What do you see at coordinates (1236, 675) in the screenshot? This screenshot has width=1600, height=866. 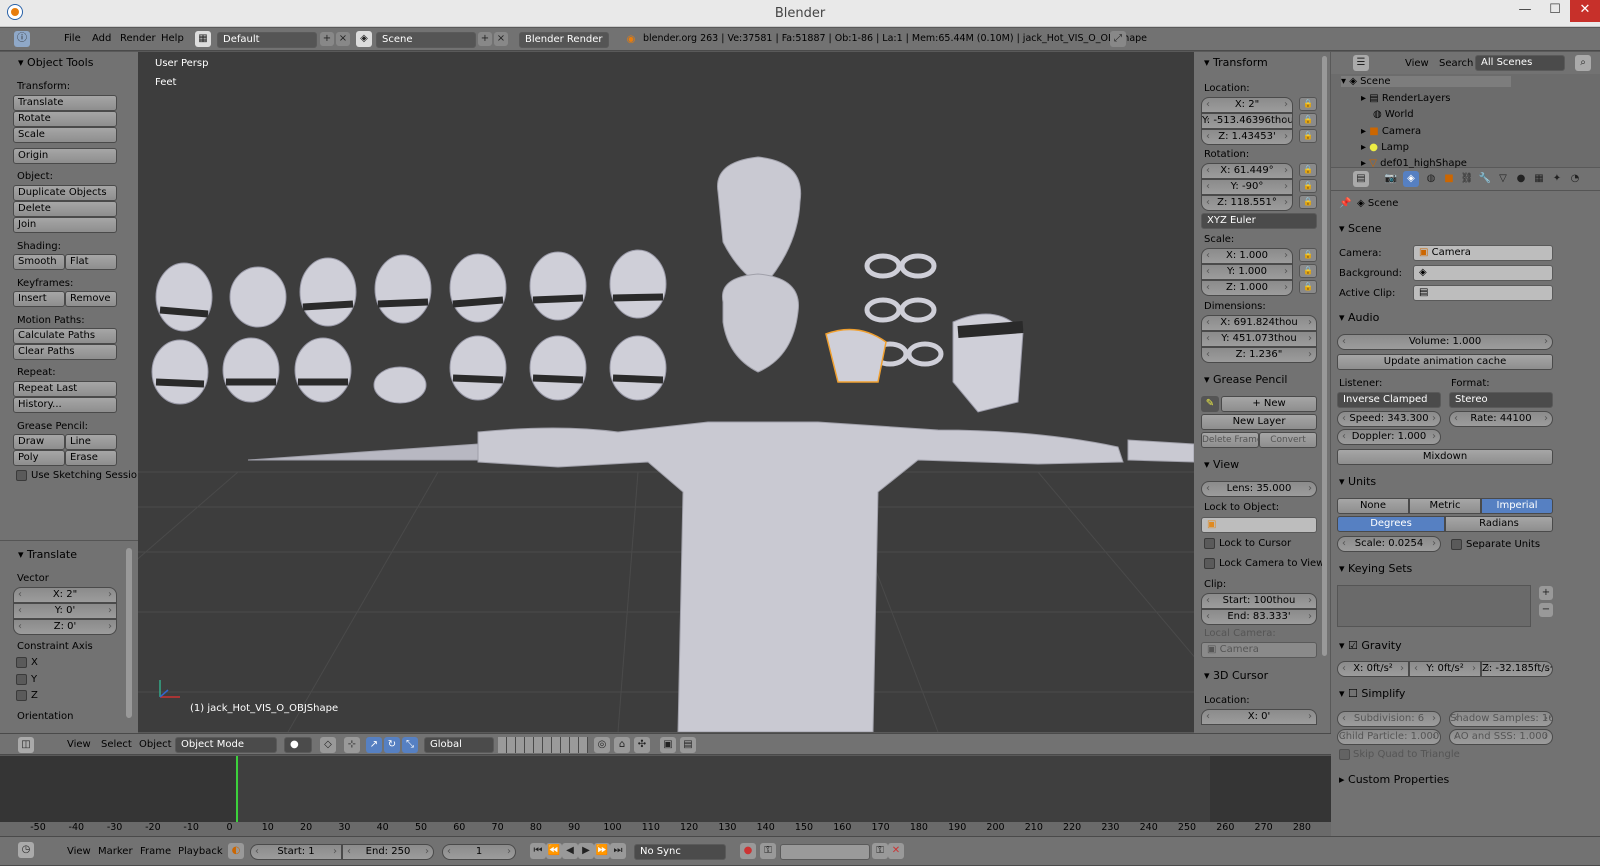 I see `n-cursor-title: ▾ 3D Cursor` at bounding box center [1236, 675].